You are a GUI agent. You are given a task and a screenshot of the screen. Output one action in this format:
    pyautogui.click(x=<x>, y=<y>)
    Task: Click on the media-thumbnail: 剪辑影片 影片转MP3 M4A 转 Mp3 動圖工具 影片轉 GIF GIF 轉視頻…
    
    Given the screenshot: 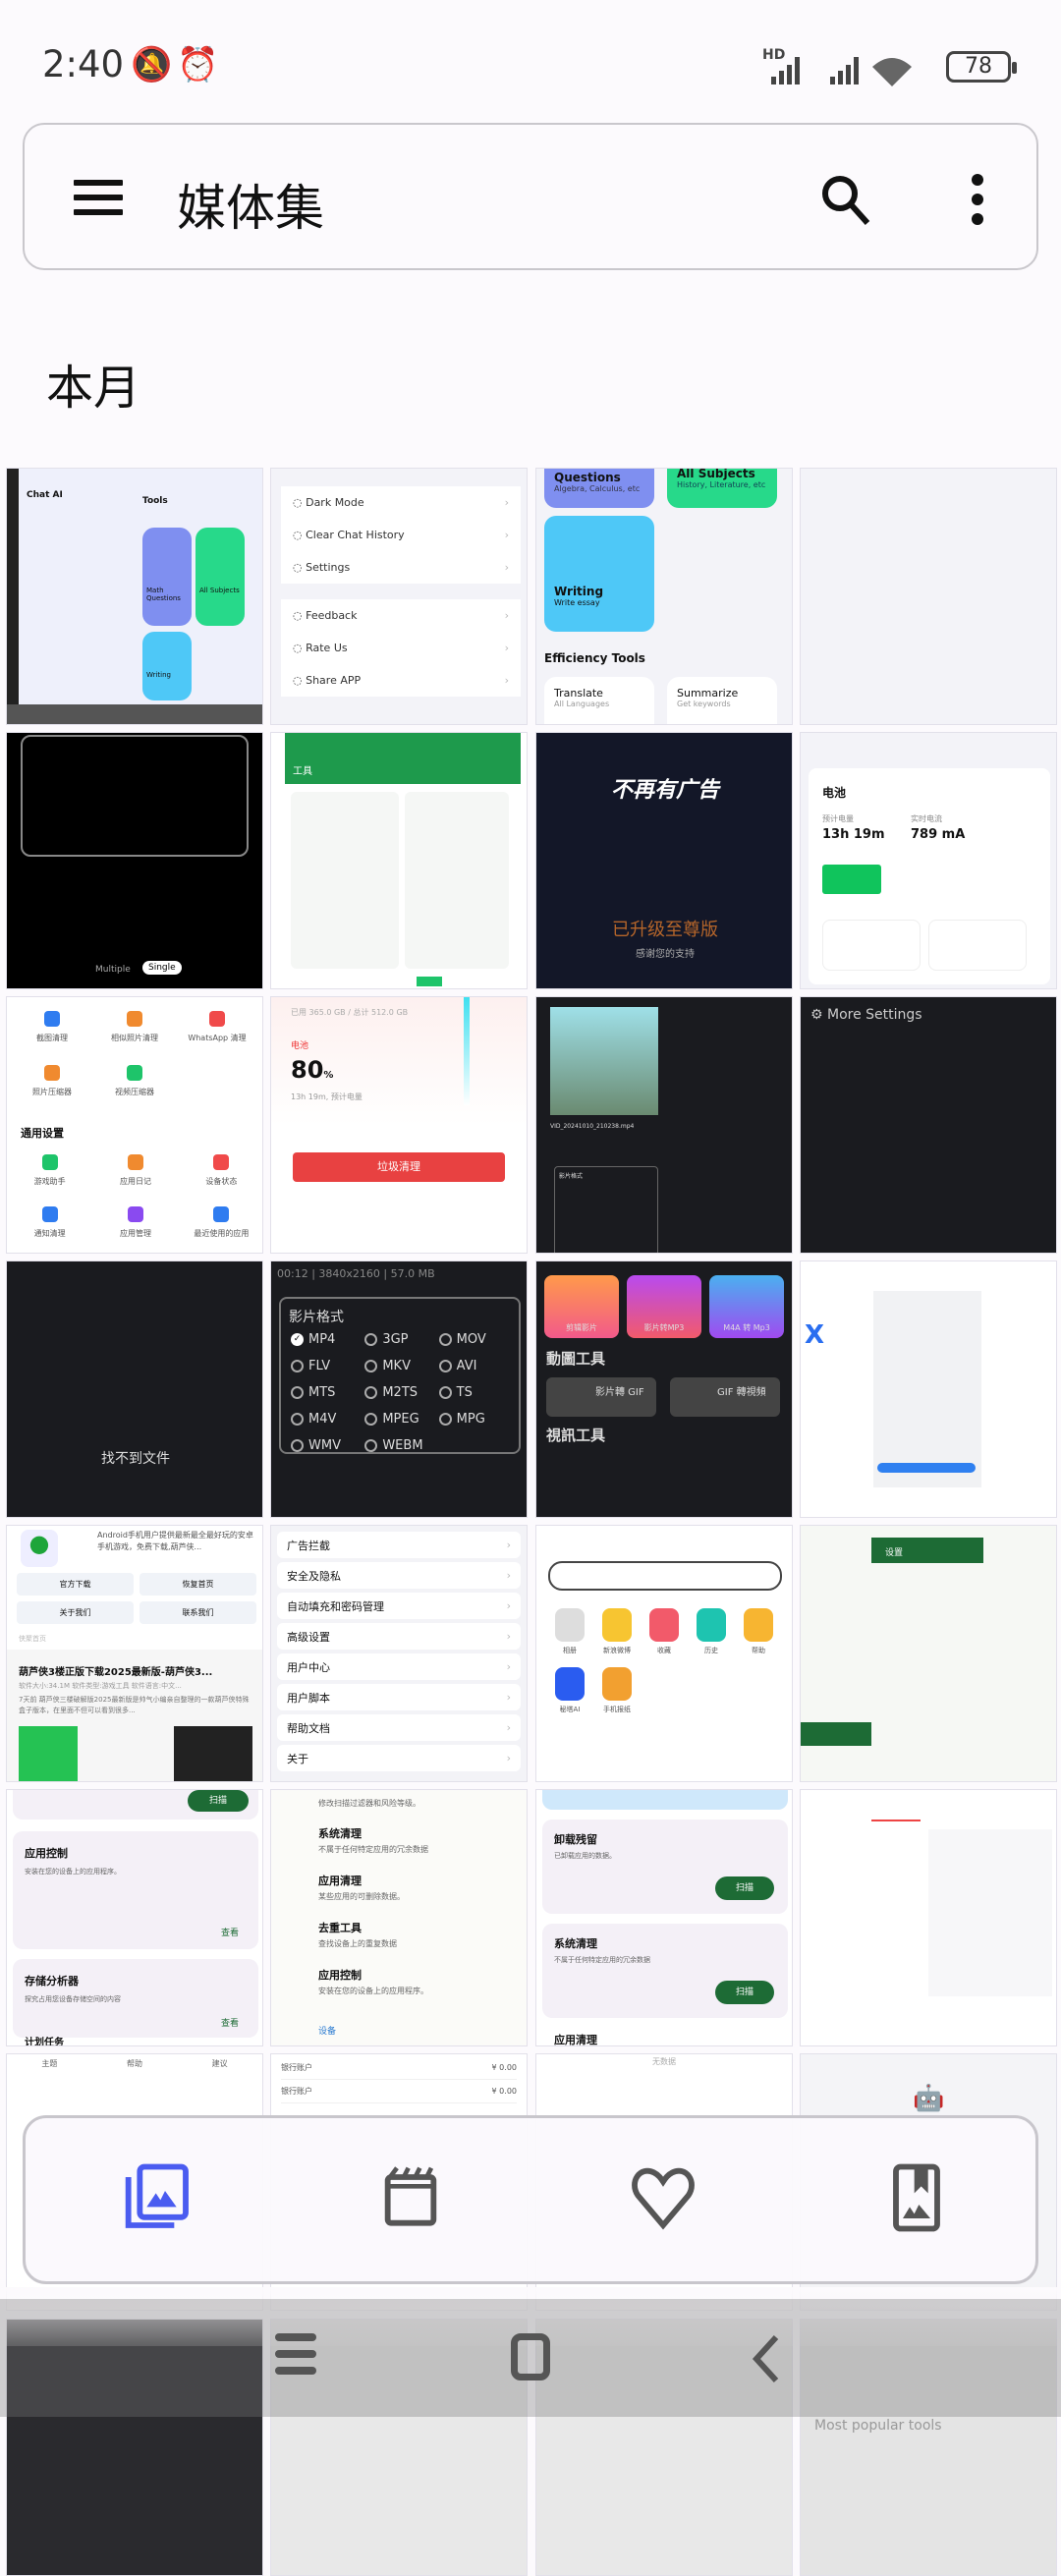 What is the action you would take?
    pyautogui.click(x=664, y=1389)
    